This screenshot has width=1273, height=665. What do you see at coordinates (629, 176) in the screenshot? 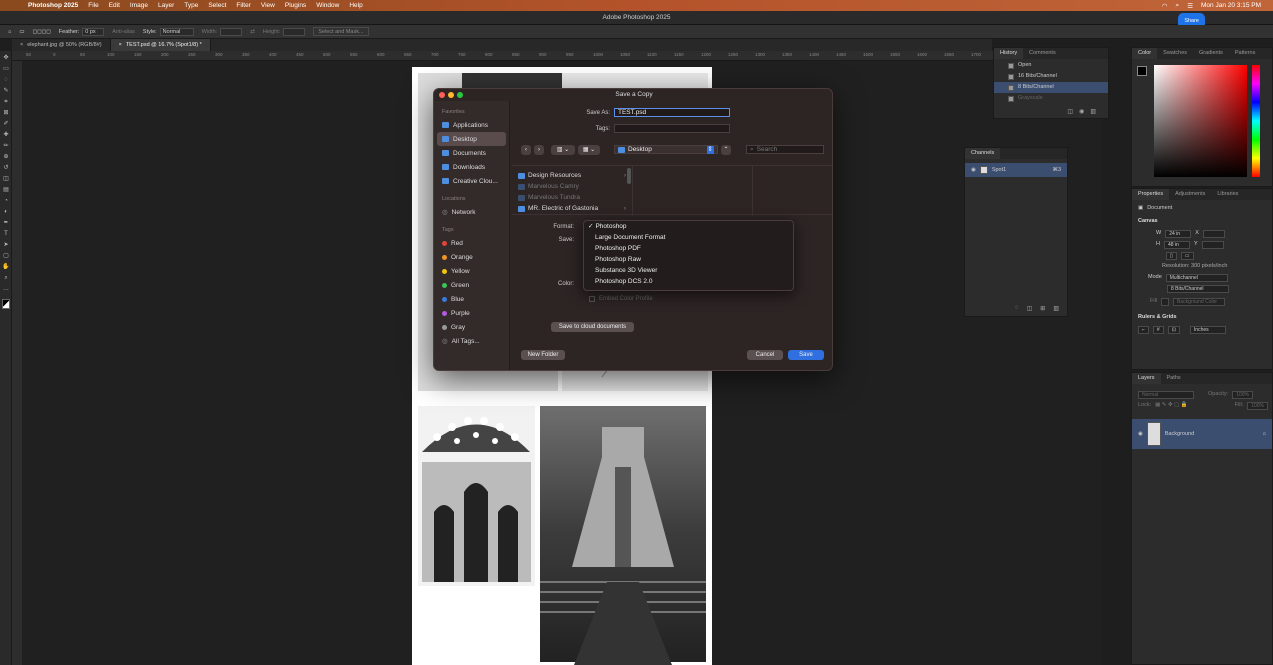
I see `scrollbar` at bounding box center [629, 176].